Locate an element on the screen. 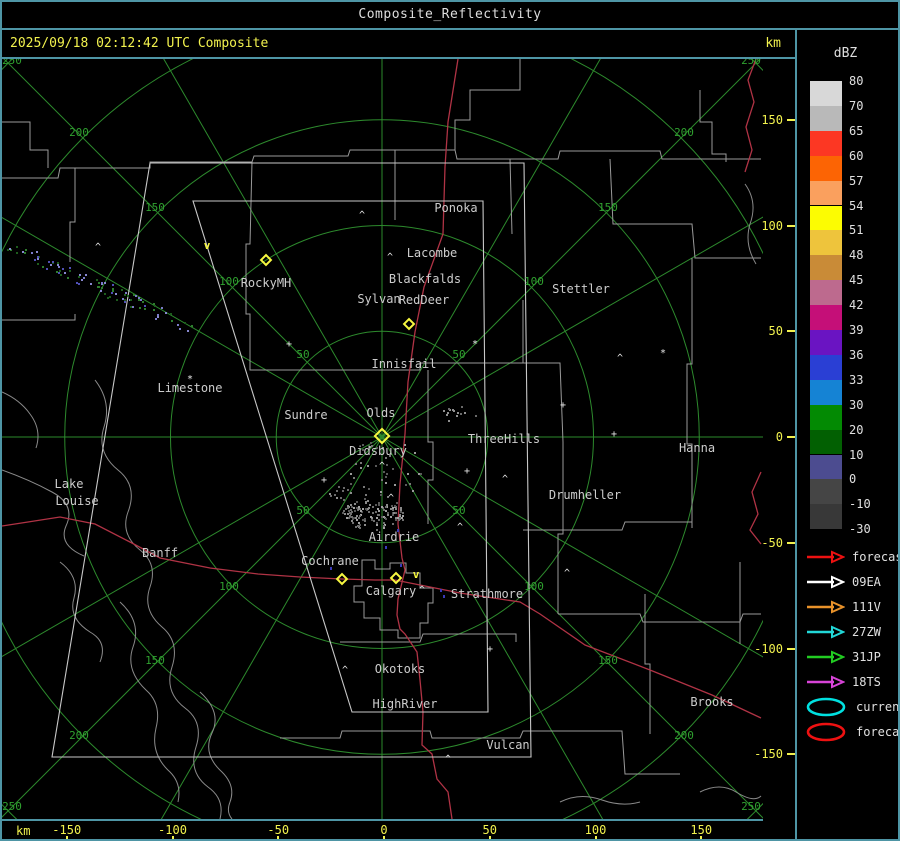 The width and height of the screenshot is (900, 841). current-ellipse-icon is located at coordinates (826, 706).